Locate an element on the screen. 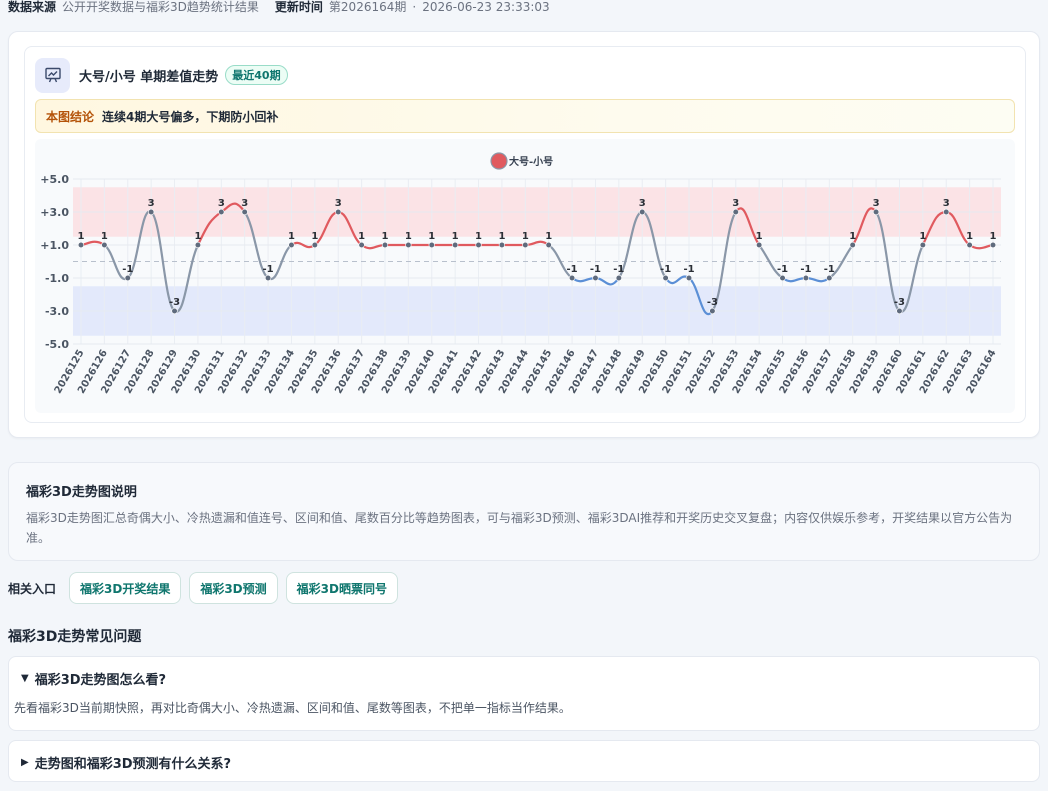  faq-item-closed: ▶ 走势图和福彩3D预测有什么关系? is located at coordinates (524, 761).